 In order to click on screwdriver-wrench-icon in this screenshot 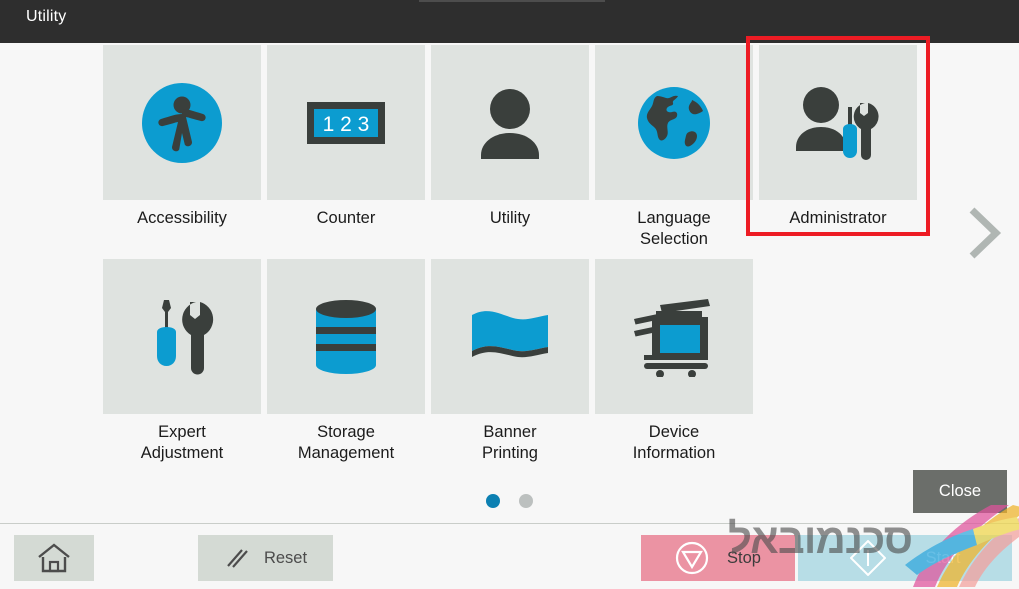, I will do `click(185, 336)`.